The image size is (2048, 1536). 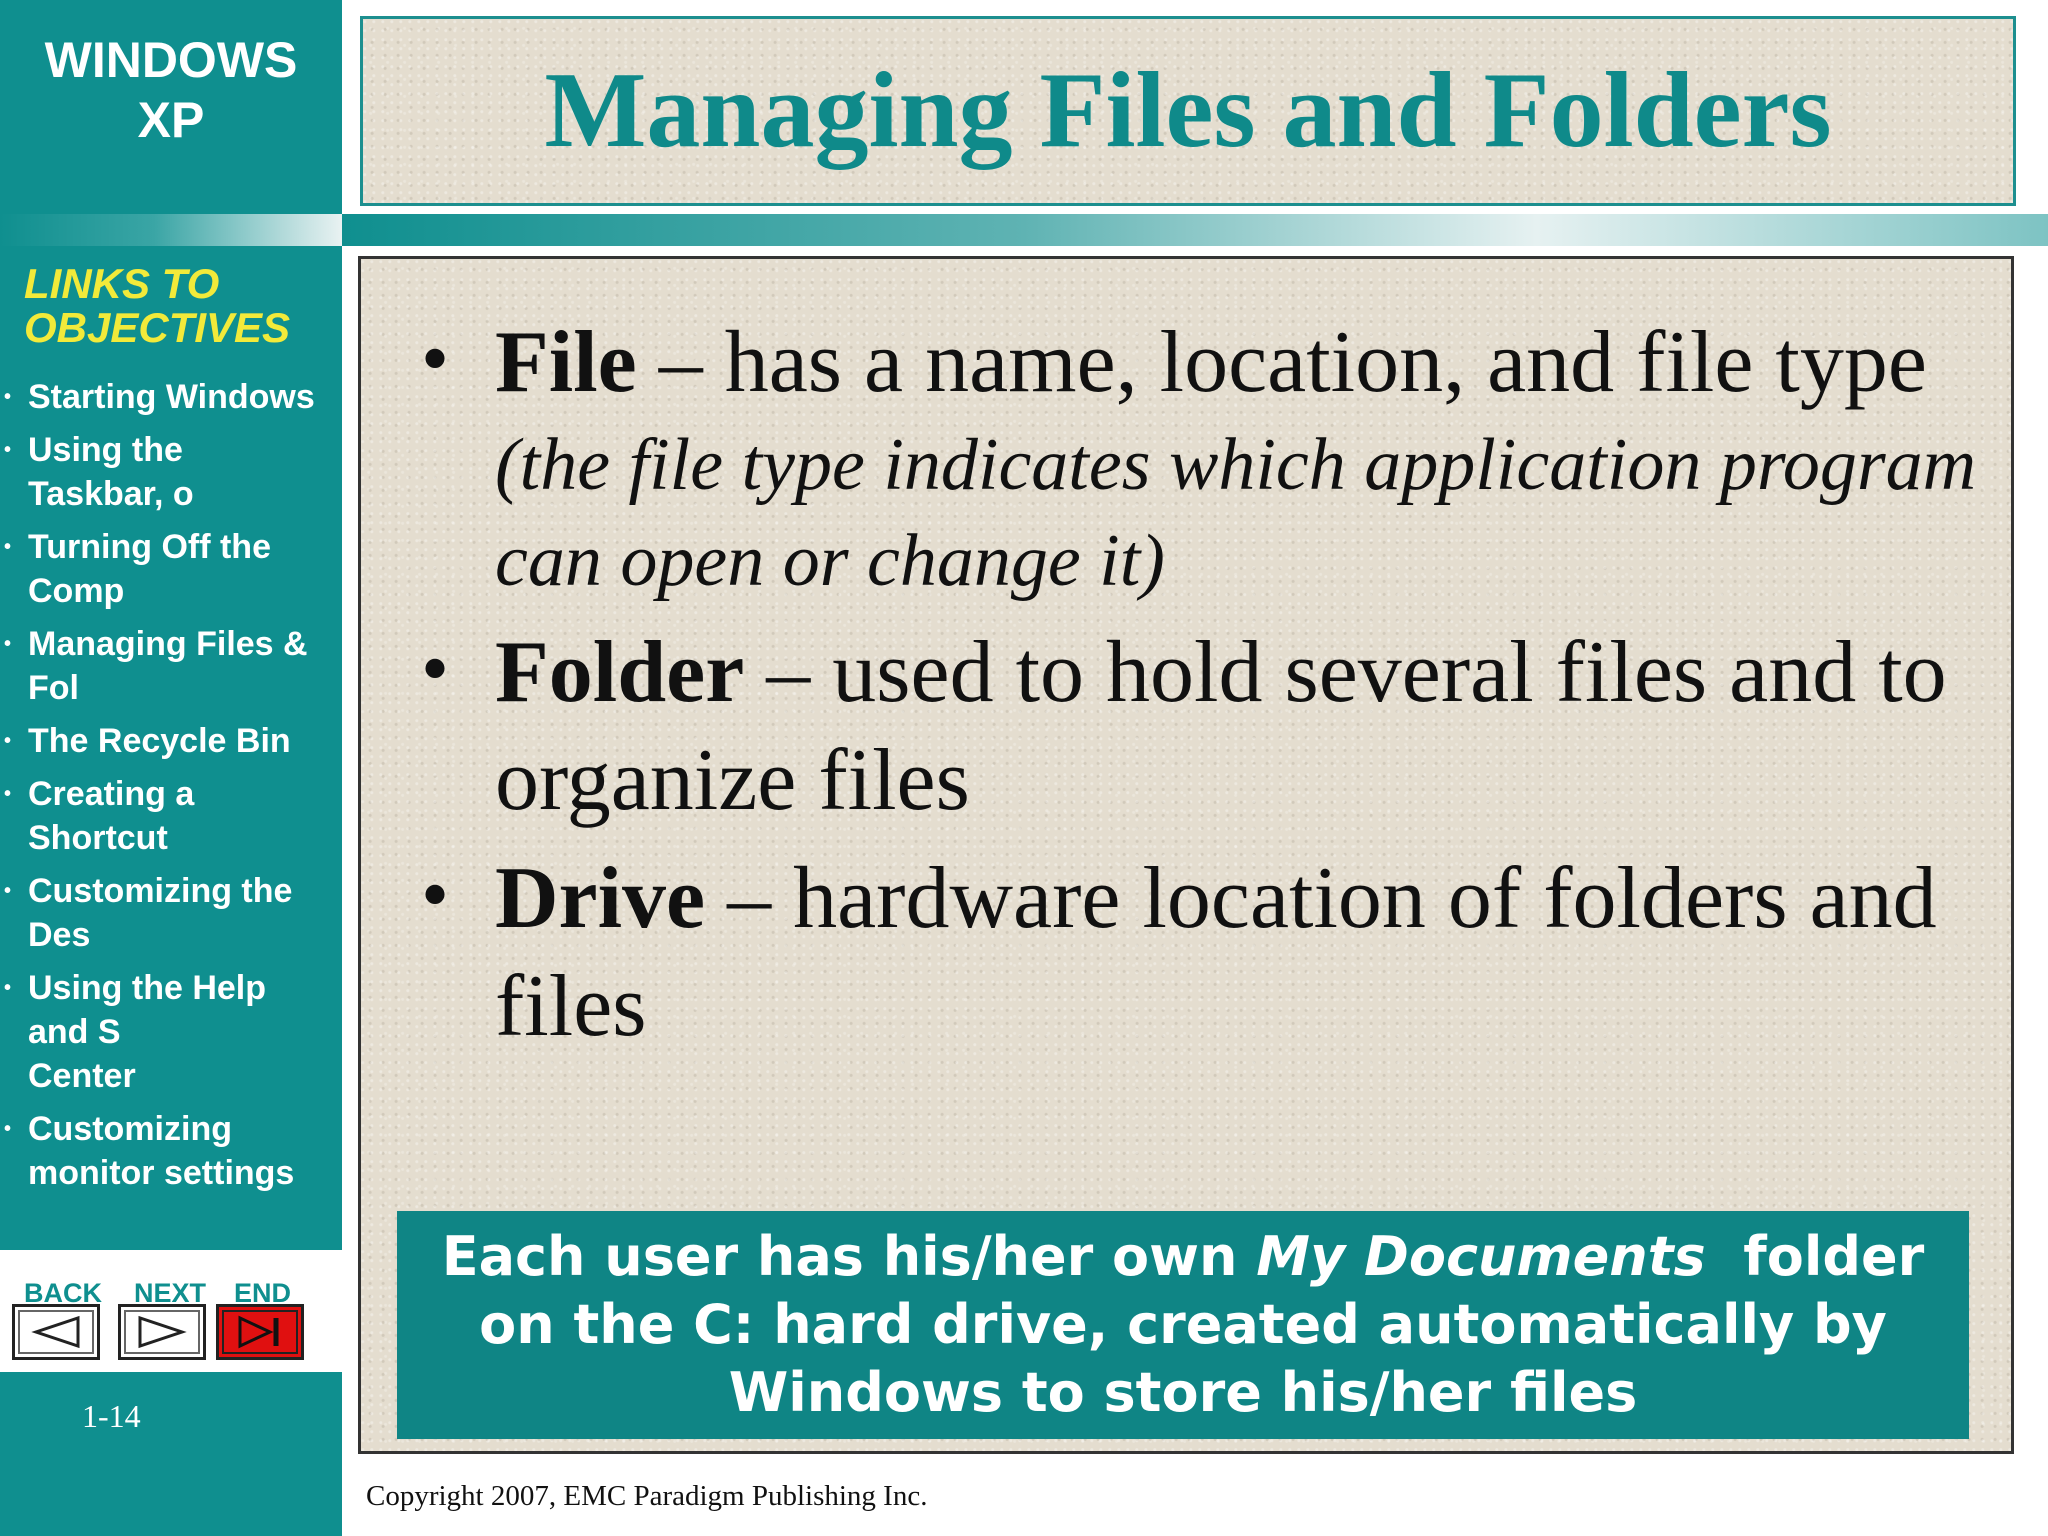 What do you see at coordinates (1195, 230) in the screenshot?
I see `header-separator` at bounding box center [1195, 230].